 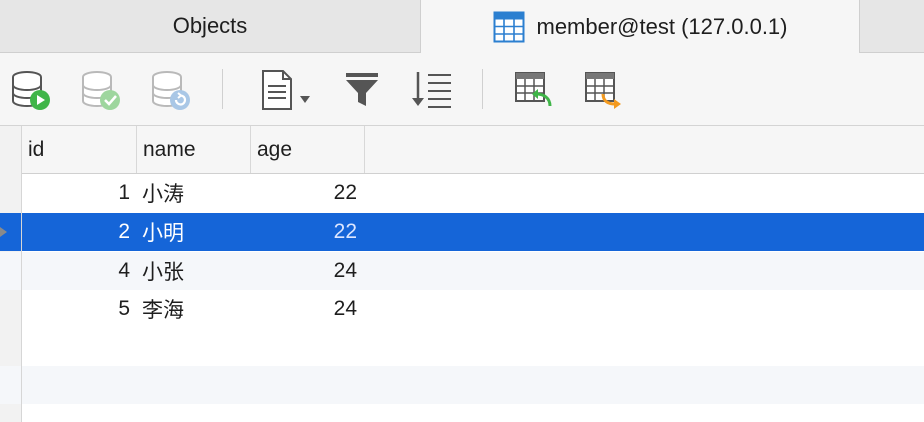 I want to click on table-row: 4 小张 24, so click(x=462, y=271).